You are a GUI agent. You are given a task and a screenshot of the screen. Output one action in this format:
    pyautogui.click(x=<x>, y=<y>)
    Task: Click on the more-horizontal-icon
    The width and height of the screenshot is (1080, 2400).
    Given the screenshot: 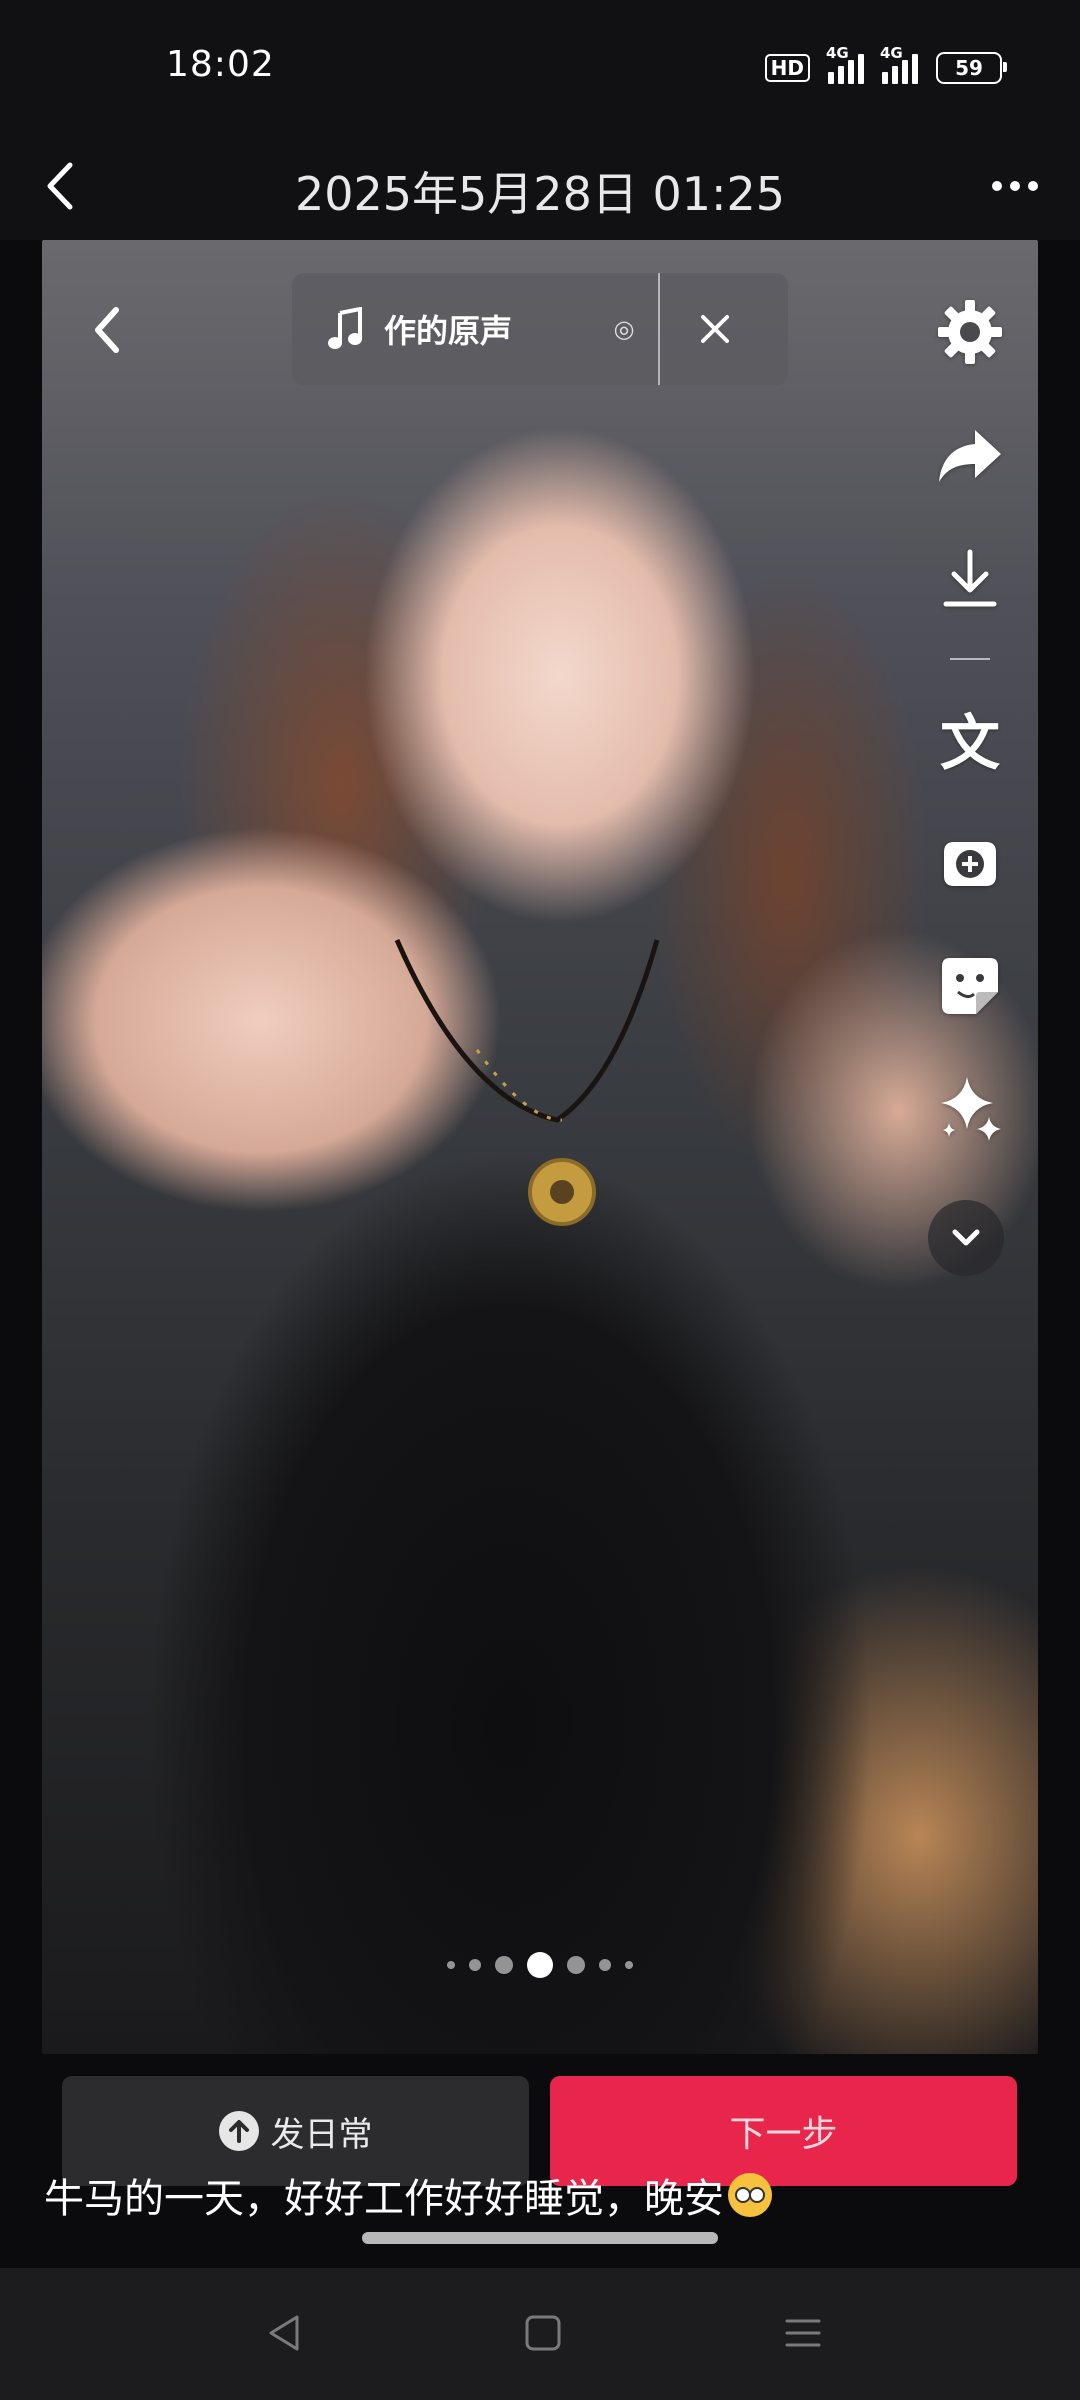 What is the action you would take?
    pyautogui.click(x=997, y=186)
    